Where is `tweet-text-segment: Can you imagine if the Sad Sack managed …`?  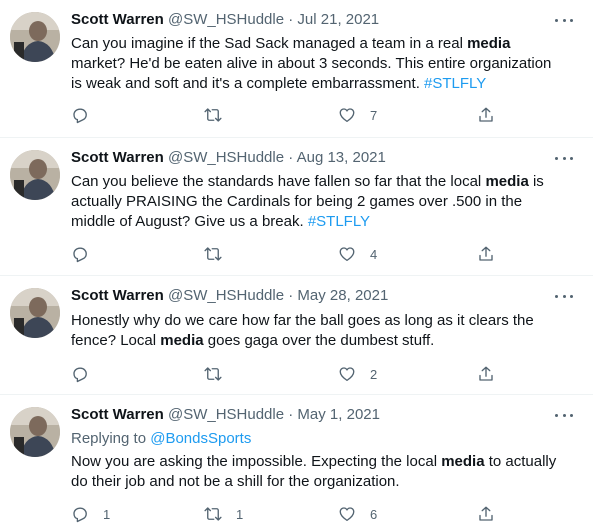
tweet-text-segment: Can you imagine if the Sad Sack managed … is located at coordinates (269, 43).